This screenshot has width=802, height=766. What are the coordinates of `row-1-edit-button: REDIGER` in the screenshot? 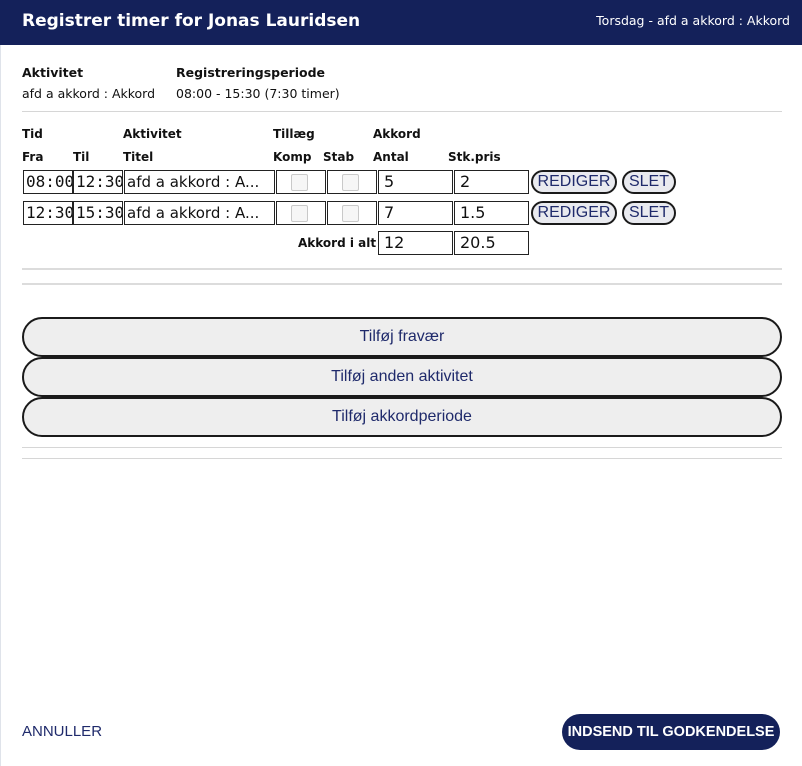 It's located at (574, 182).